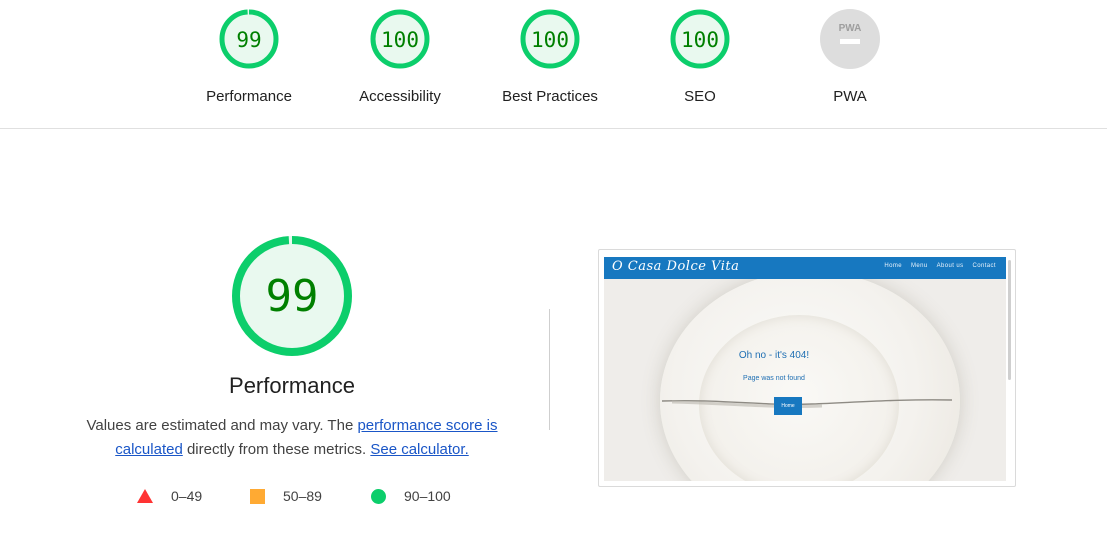  I want to click on accessibility-gauge-ring: 100, so click(400, 39).